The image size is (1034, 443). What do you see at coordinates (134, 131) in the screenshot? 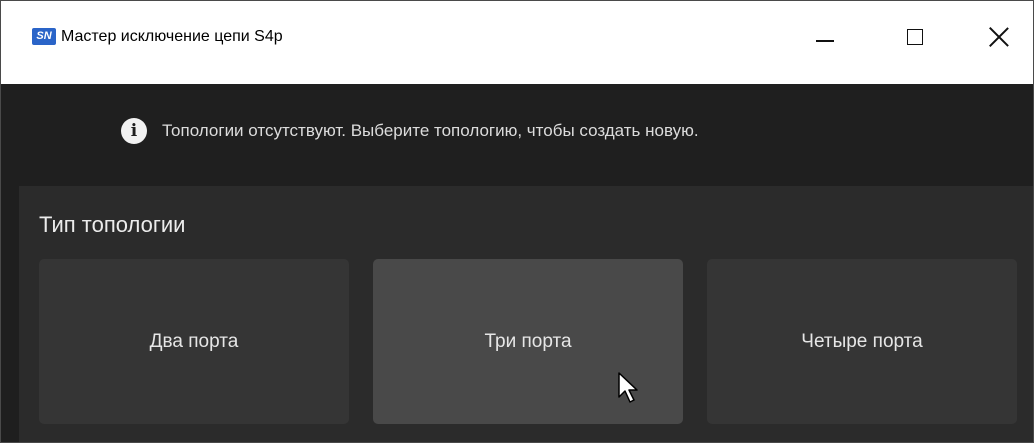
I see `info-icon: i` at bounding box center [134, 131].